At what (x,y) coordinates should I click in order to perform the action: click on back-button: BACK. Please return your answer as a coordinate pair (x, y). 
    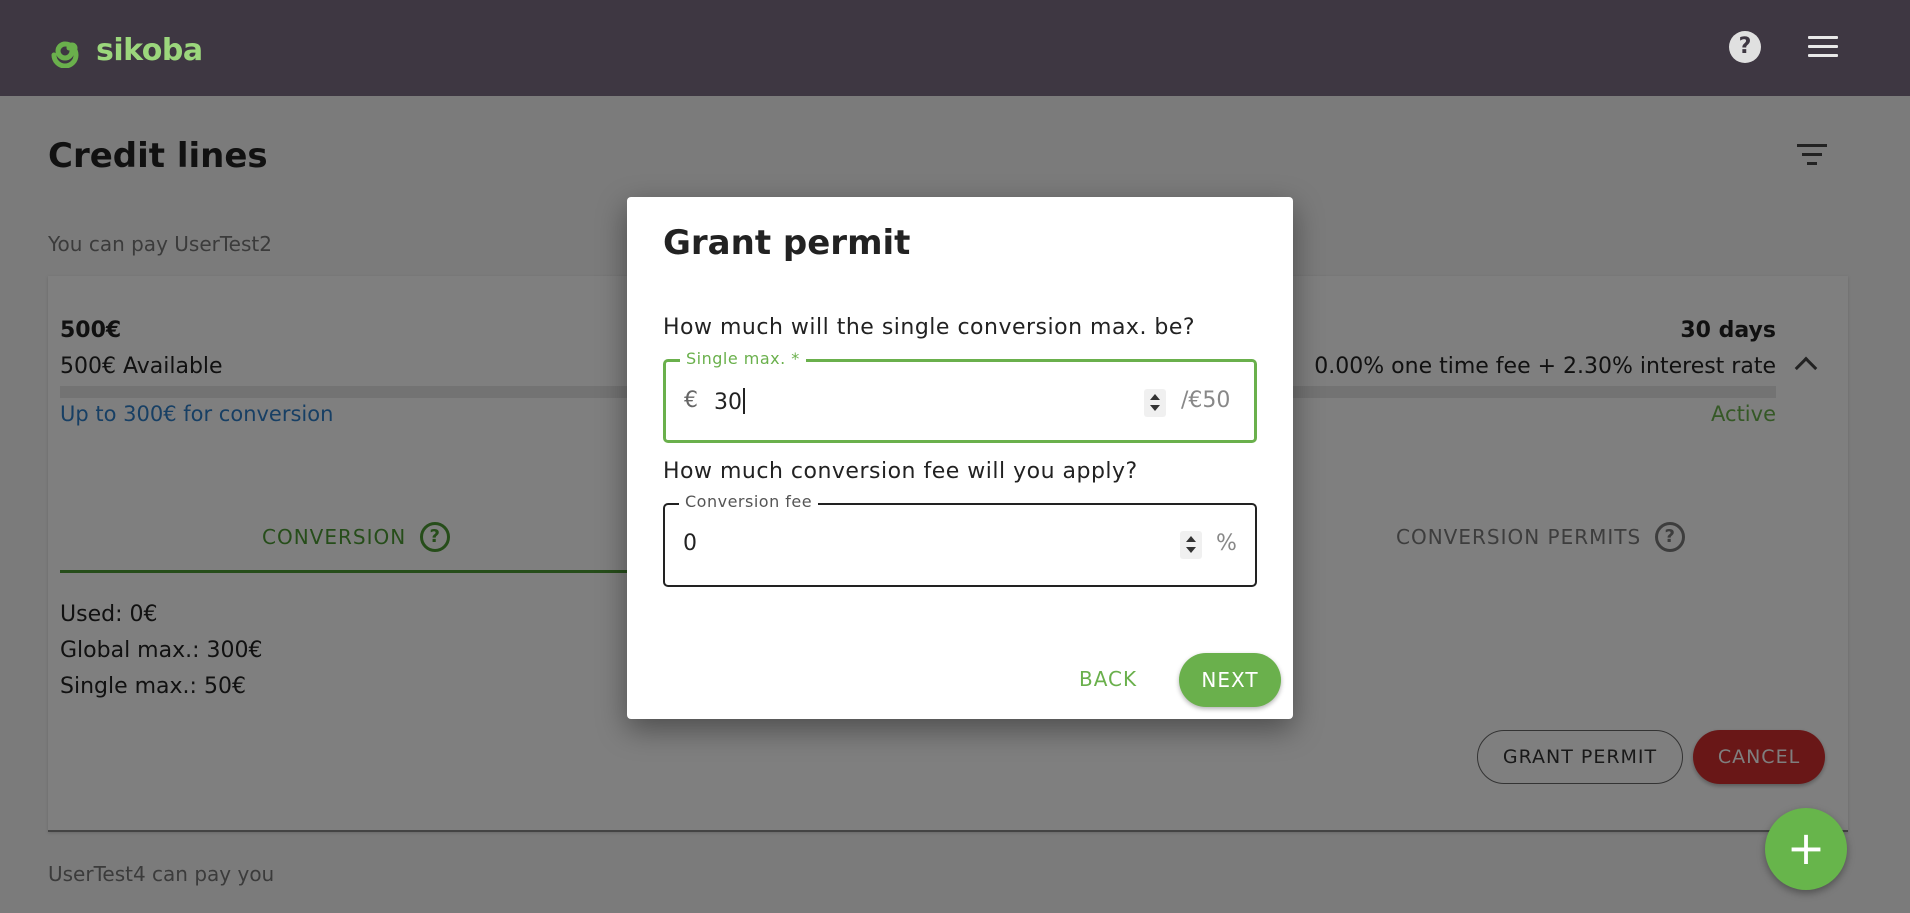
    Looking at the image, I should click on (1108, 679).